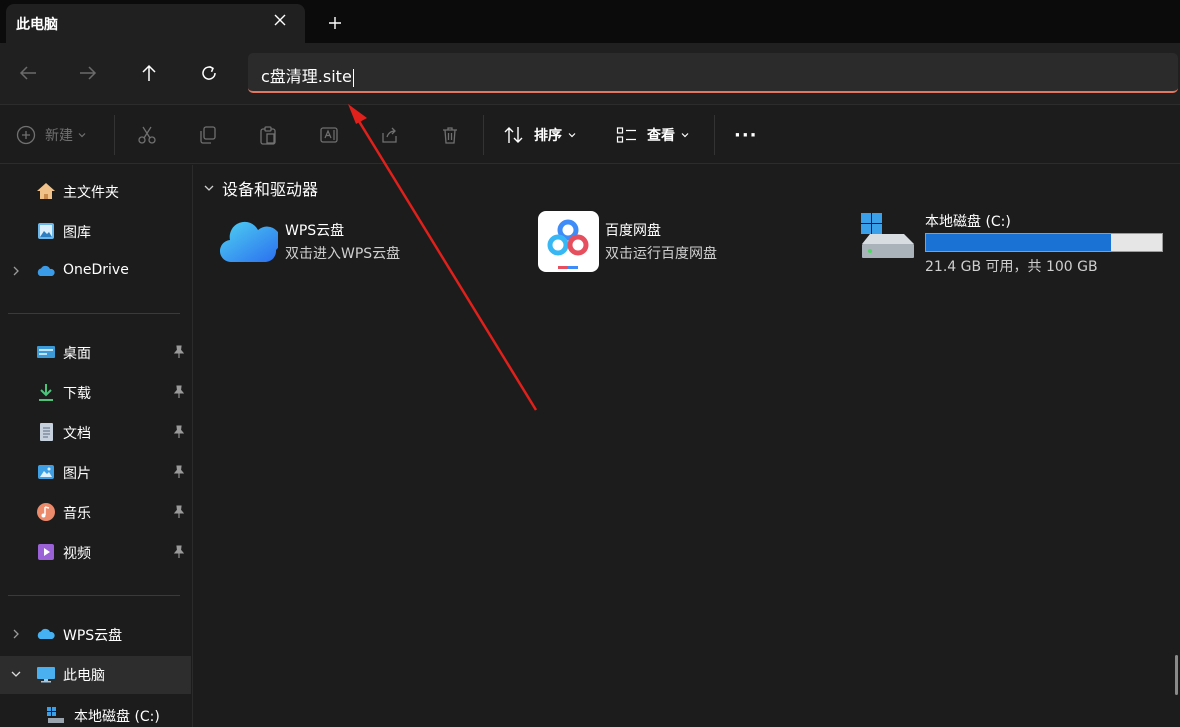 The width and height of the screenshot is (1180, 727). What do you see at coordinates (687, 242) in the screenshot?
I see `drive-baidu-netdisk: 百度网盘 双击运行百度网盘` at bounding box center [687, 242].